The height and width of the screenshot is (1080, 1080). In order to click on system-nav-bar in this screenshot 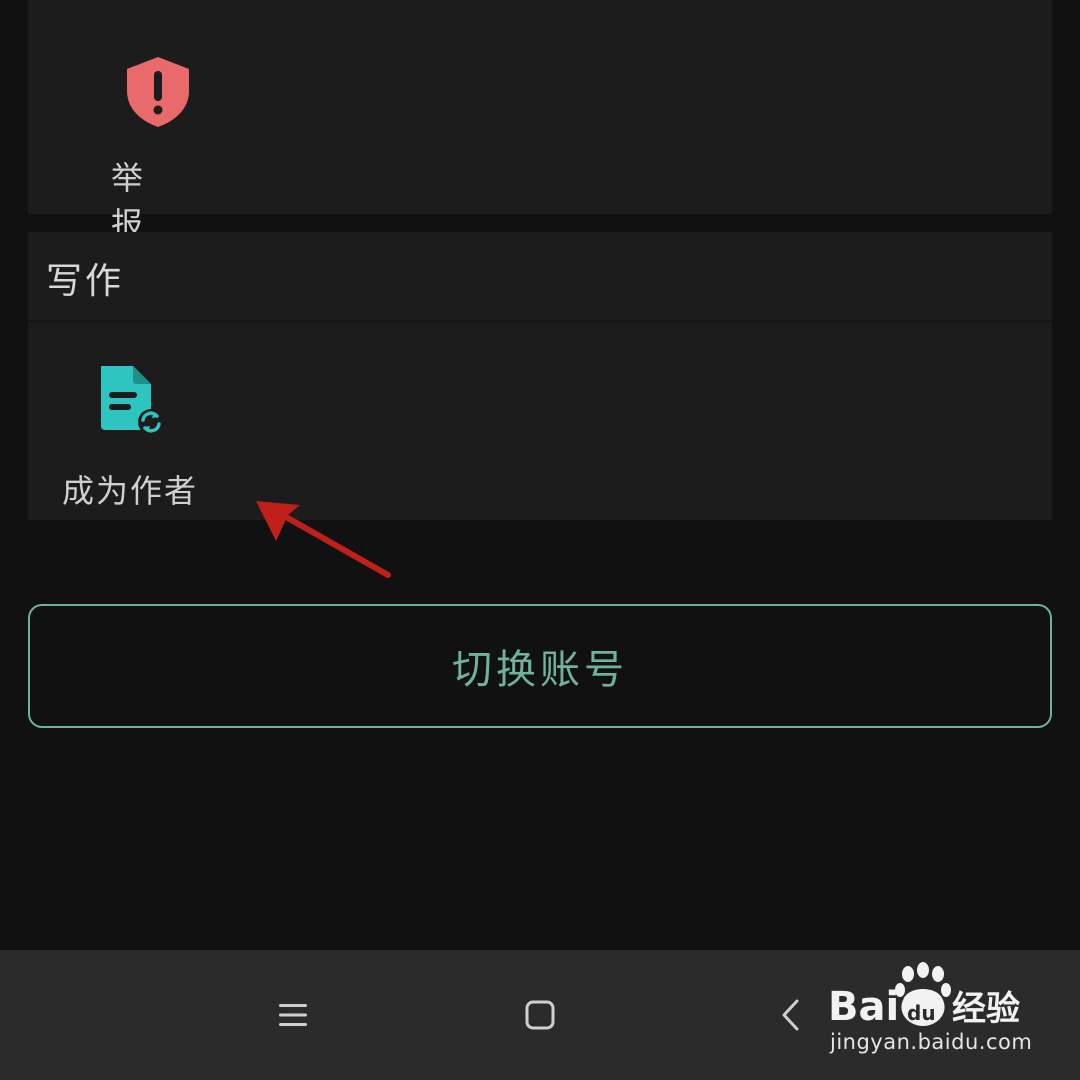, I will do `click(540, 1015)`.